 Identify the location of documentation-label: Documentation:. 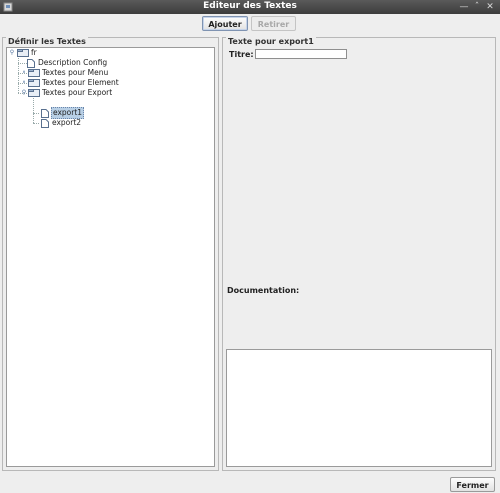
(263, 290).